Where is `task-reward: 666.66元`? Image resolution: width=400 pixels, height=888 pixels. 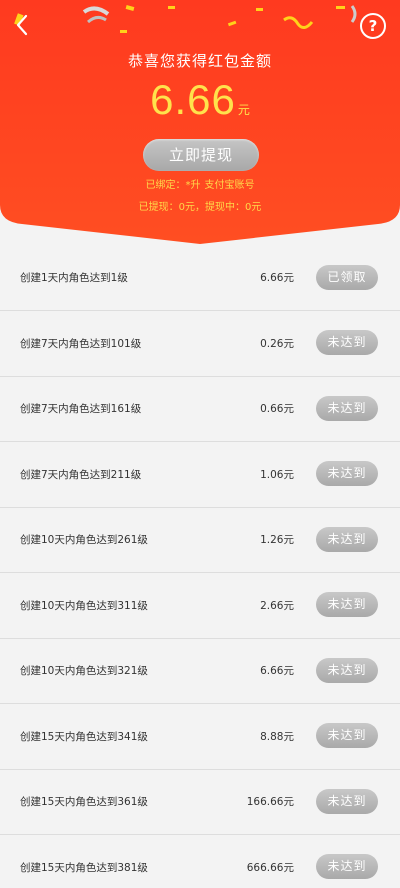
task-reward: 666.66元 is located at coordinates (270, 867).